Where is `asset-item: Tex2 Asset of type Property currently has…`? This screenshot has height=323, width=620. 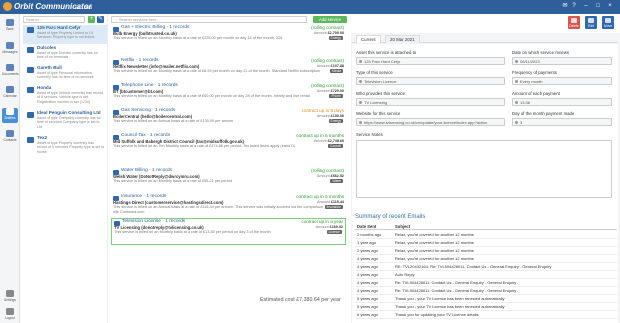
asset-item: Tex2 Asset of type Property currently has… is located at coordinates (65, 146).